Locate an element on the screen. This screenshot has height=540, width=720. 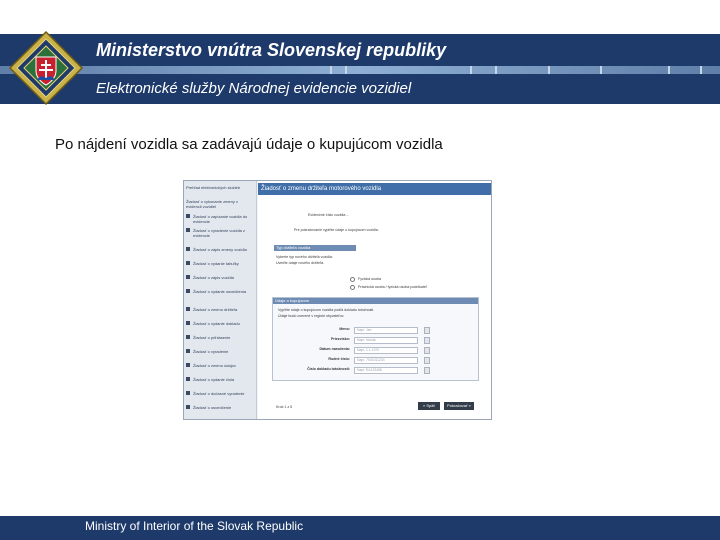
field-label: Dátum narodenia: is located at coordinates (334, 349).